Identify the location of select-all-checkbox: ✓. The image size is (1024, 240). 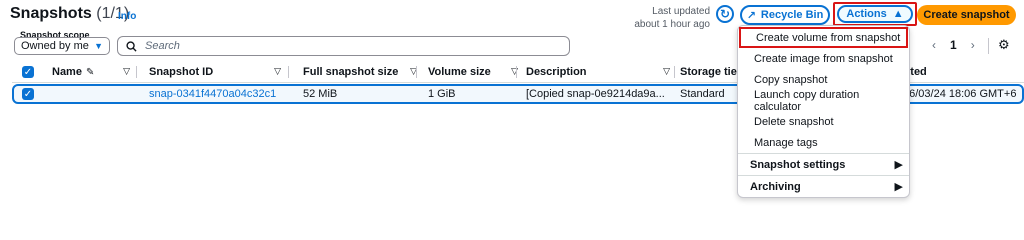
(28, 72).